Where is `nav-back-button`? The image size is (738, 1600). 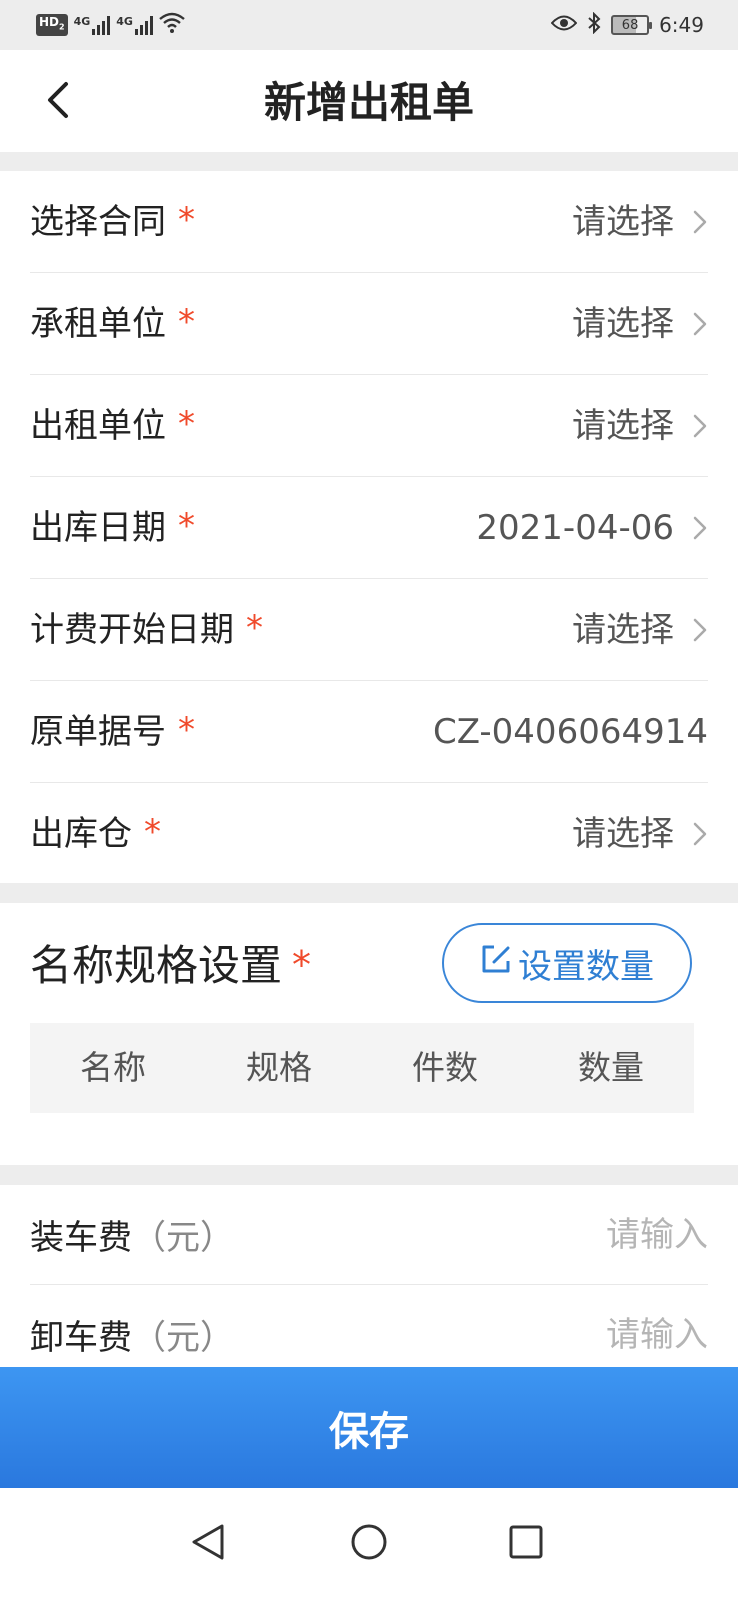
nav-back-button is located at coordinates (208, 1544).